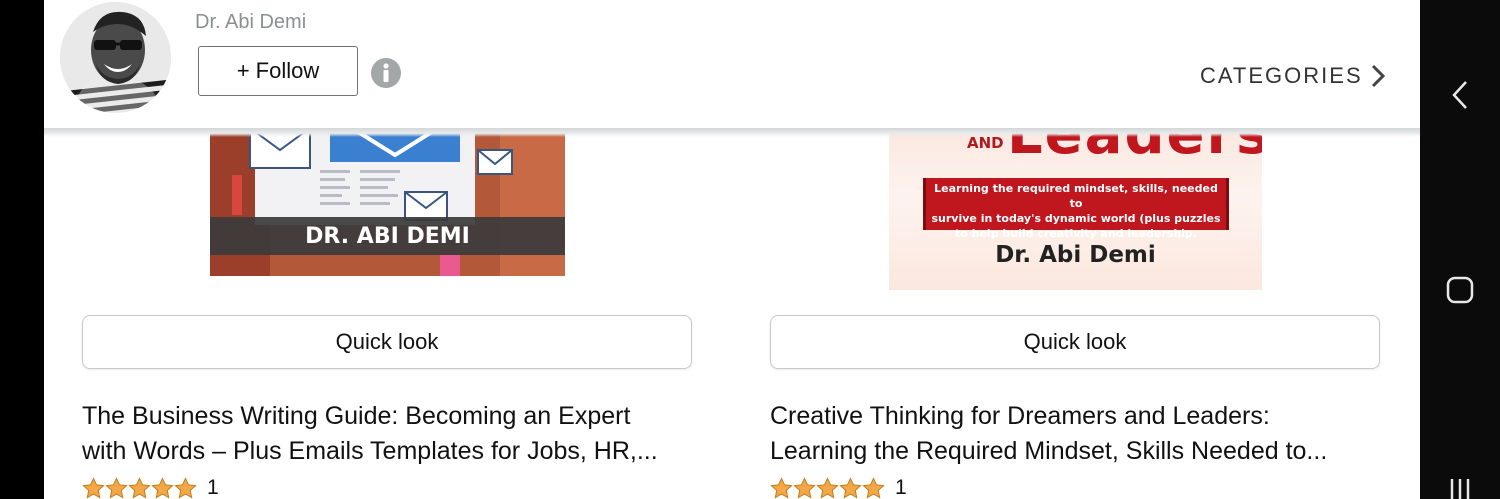 The width and height of the screenshot is (1500, 499). I want to click on book-cover-1: DR. ABI DEMI, so click(387, 198).